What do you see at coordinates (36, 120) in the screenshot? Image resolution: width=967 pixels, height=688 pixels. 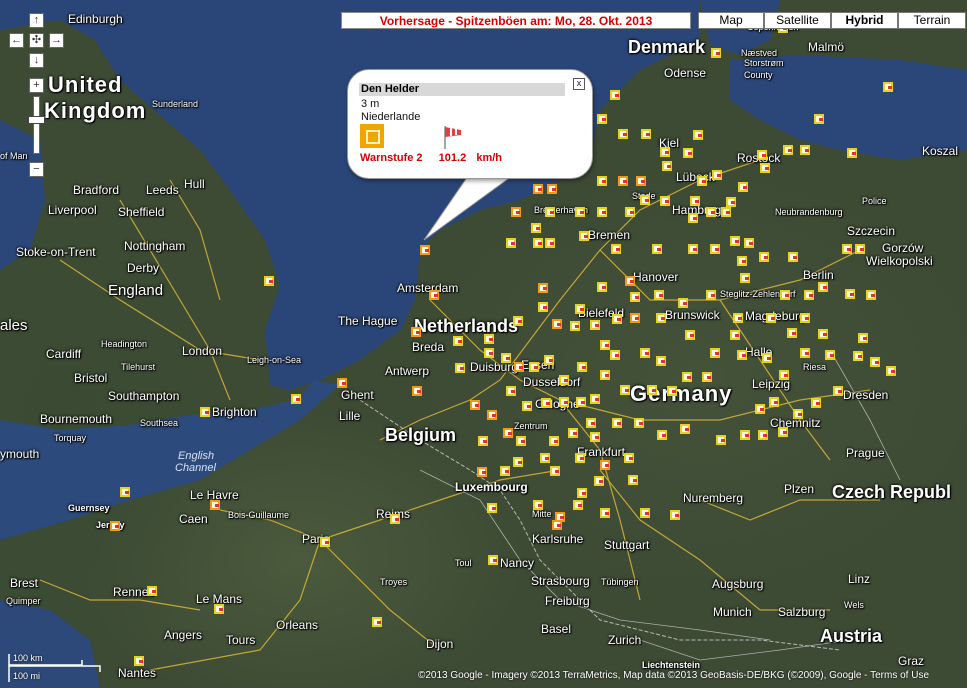 I see `zoom-slider-handle` at bounding box center [36, 120].